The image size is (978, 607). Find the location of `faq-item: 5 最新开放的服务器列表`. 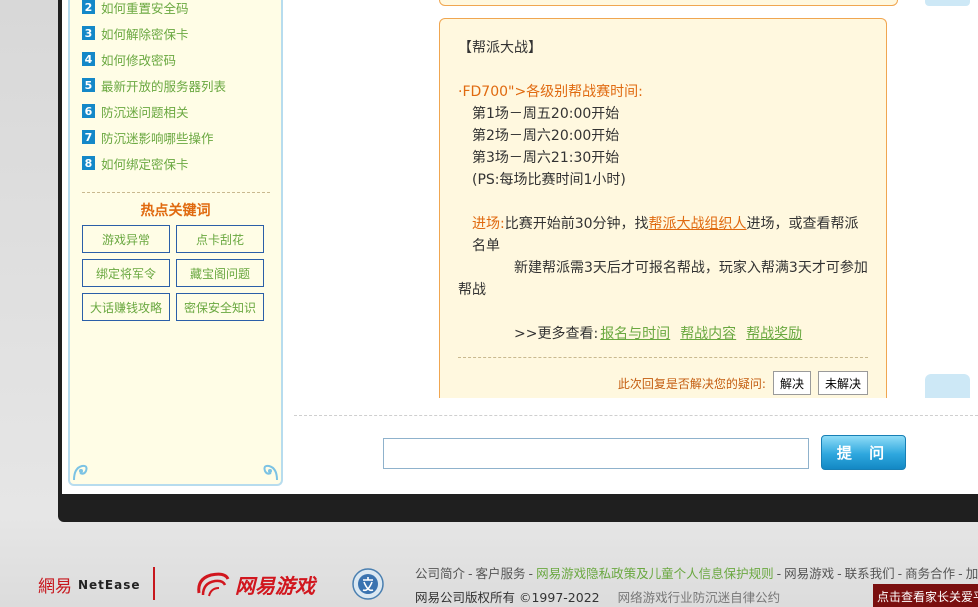

faq-item: 5 最新开放的服务器列表 is located at coordinates (154, 85).